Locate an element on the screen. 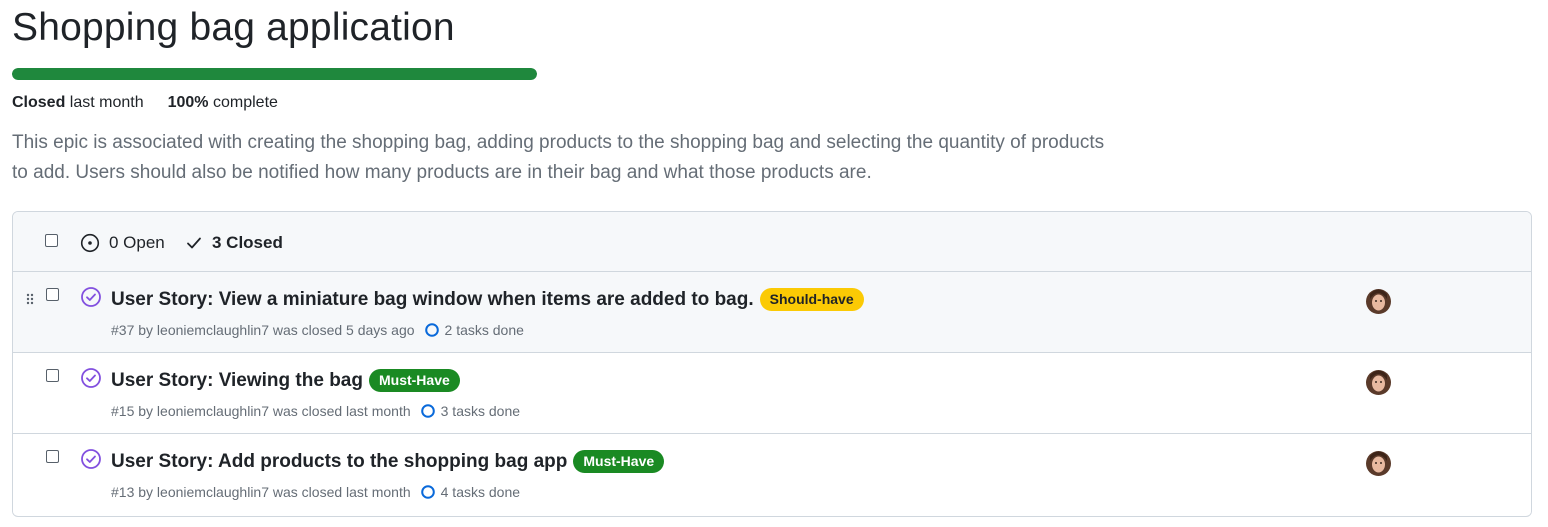  milestone-complete: 100% complete is located at coordinates (223, 103).